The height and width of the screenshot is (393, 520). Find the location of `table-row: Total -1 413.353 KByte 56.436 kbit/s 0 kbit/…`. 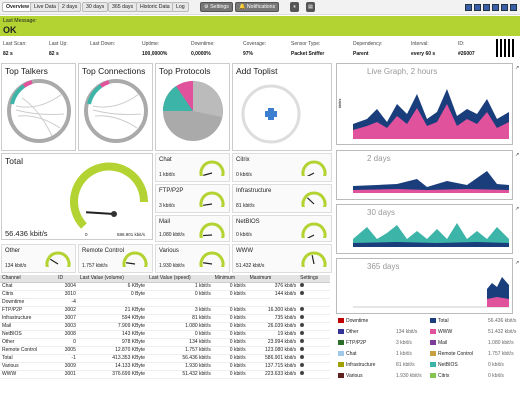

table-row: Total -1 413.353 KByte 56.436 kbit/s 0 kbit/… is located at coordinates (165, 358).